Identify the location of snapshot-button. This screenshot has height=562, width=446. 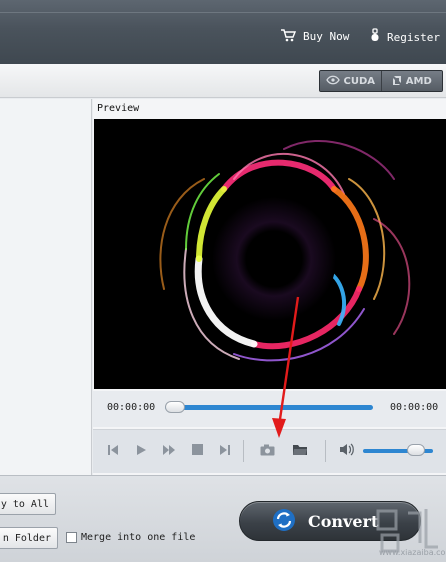
(267, 451).